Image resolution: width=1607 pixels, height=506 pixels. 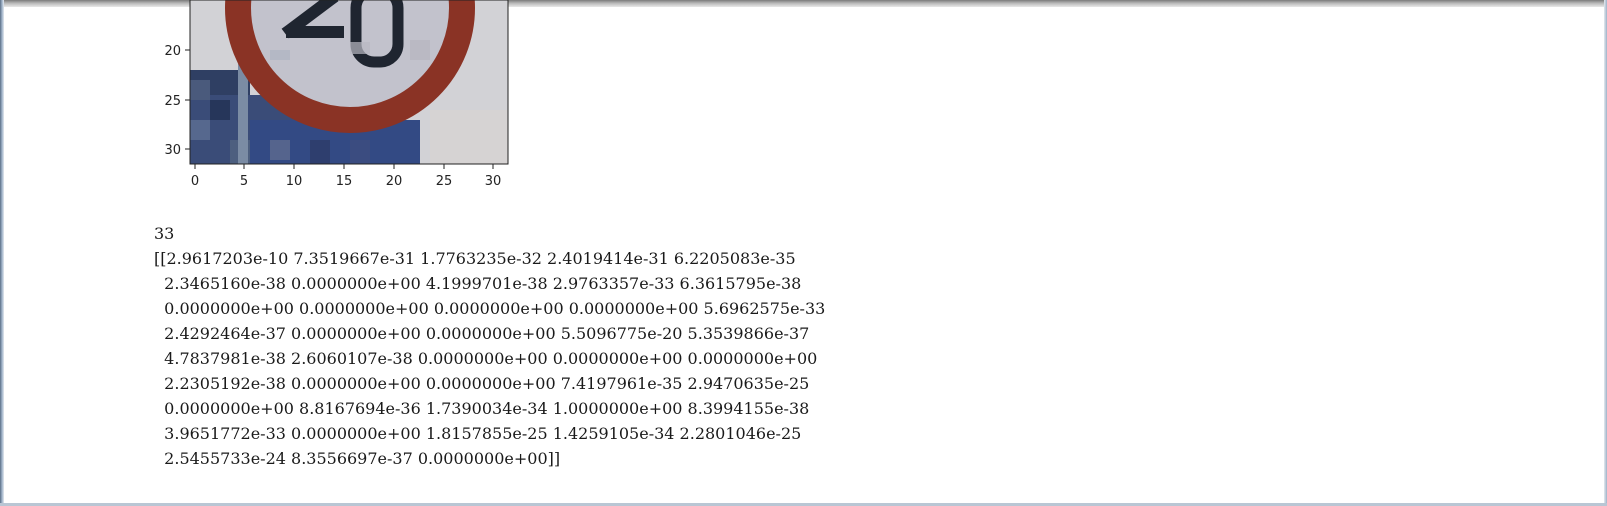 I want to click on x-tick-label: 30, so click(x=493, y=181).